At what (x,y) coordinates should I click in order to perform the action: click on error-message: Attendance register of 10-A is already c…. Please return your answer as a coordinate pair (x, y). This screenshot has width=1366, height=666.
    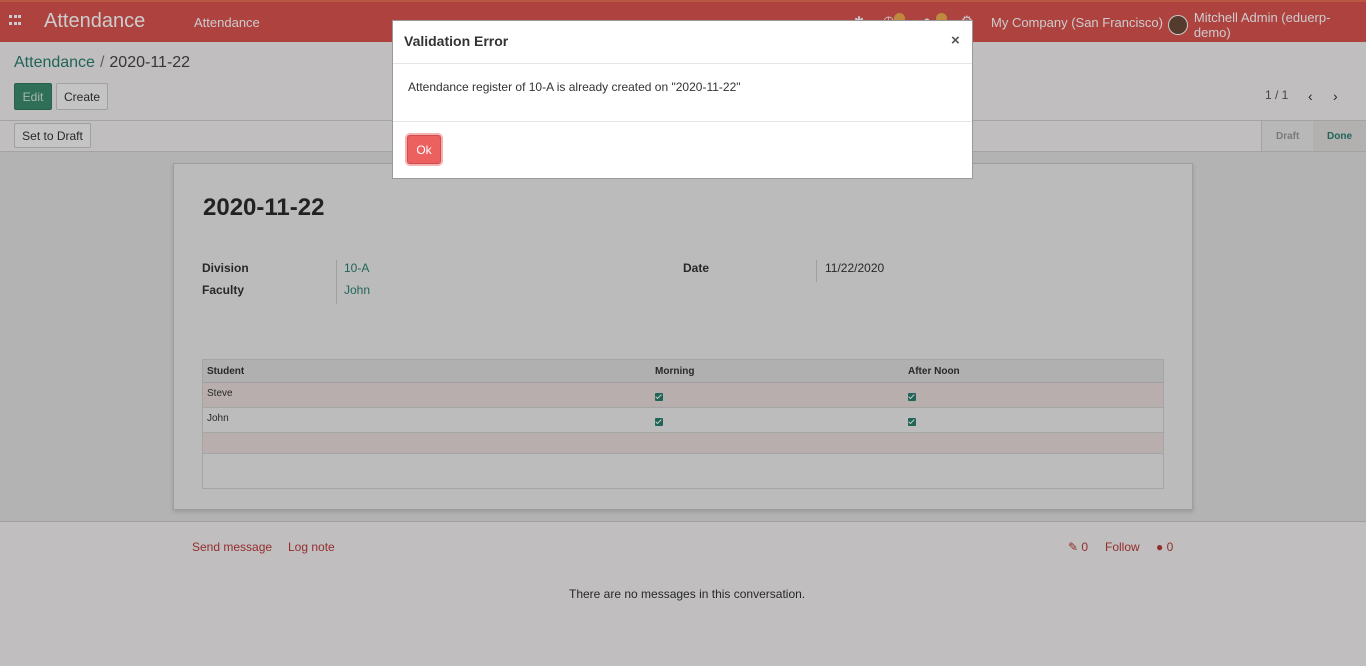
    Looking at the image, I should click on (574, 87).